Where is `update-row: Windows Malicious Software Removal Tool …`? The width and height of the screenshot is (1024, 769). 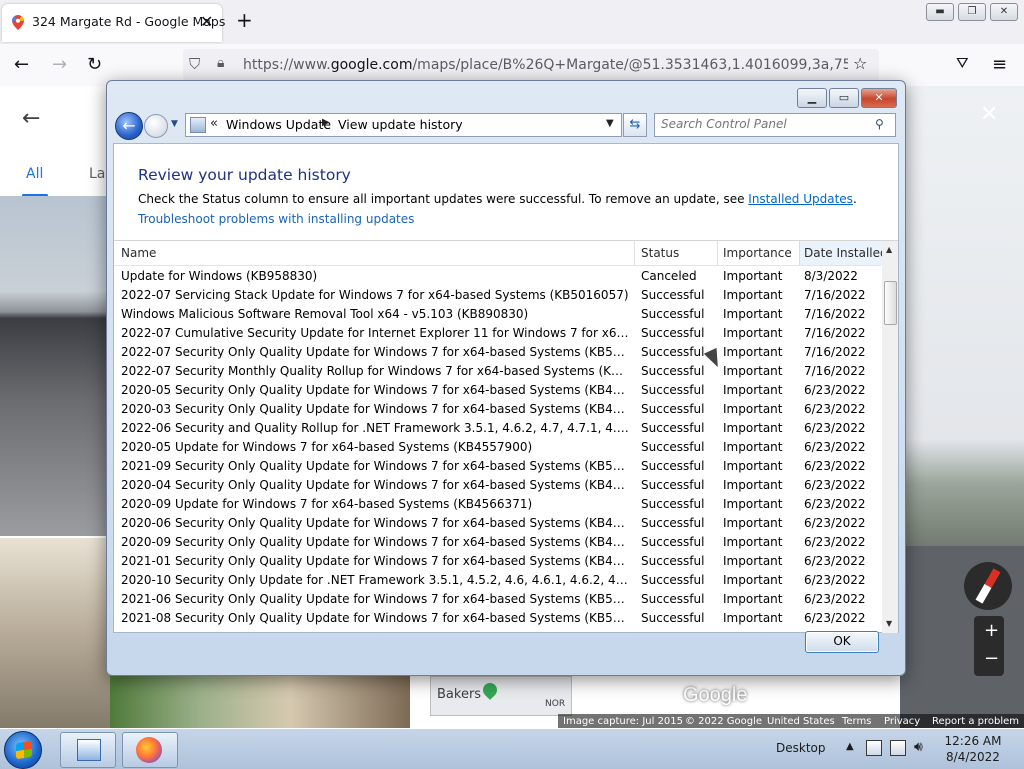 update-row: Windows Malicious Software Removal Tool … is located at coordinates (497, 314).